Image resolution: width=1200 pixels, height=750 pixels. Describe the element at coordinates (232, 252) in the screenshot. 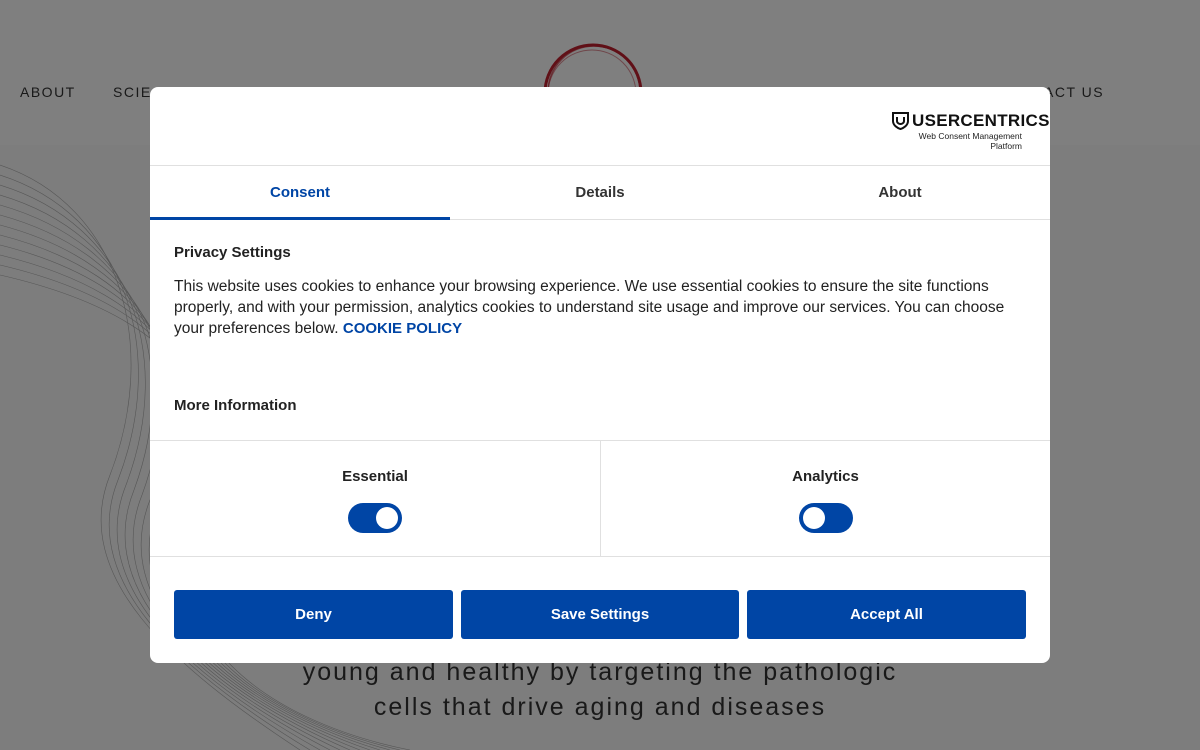

I see `privacy-settings-title: Privacy Settings` at that location.